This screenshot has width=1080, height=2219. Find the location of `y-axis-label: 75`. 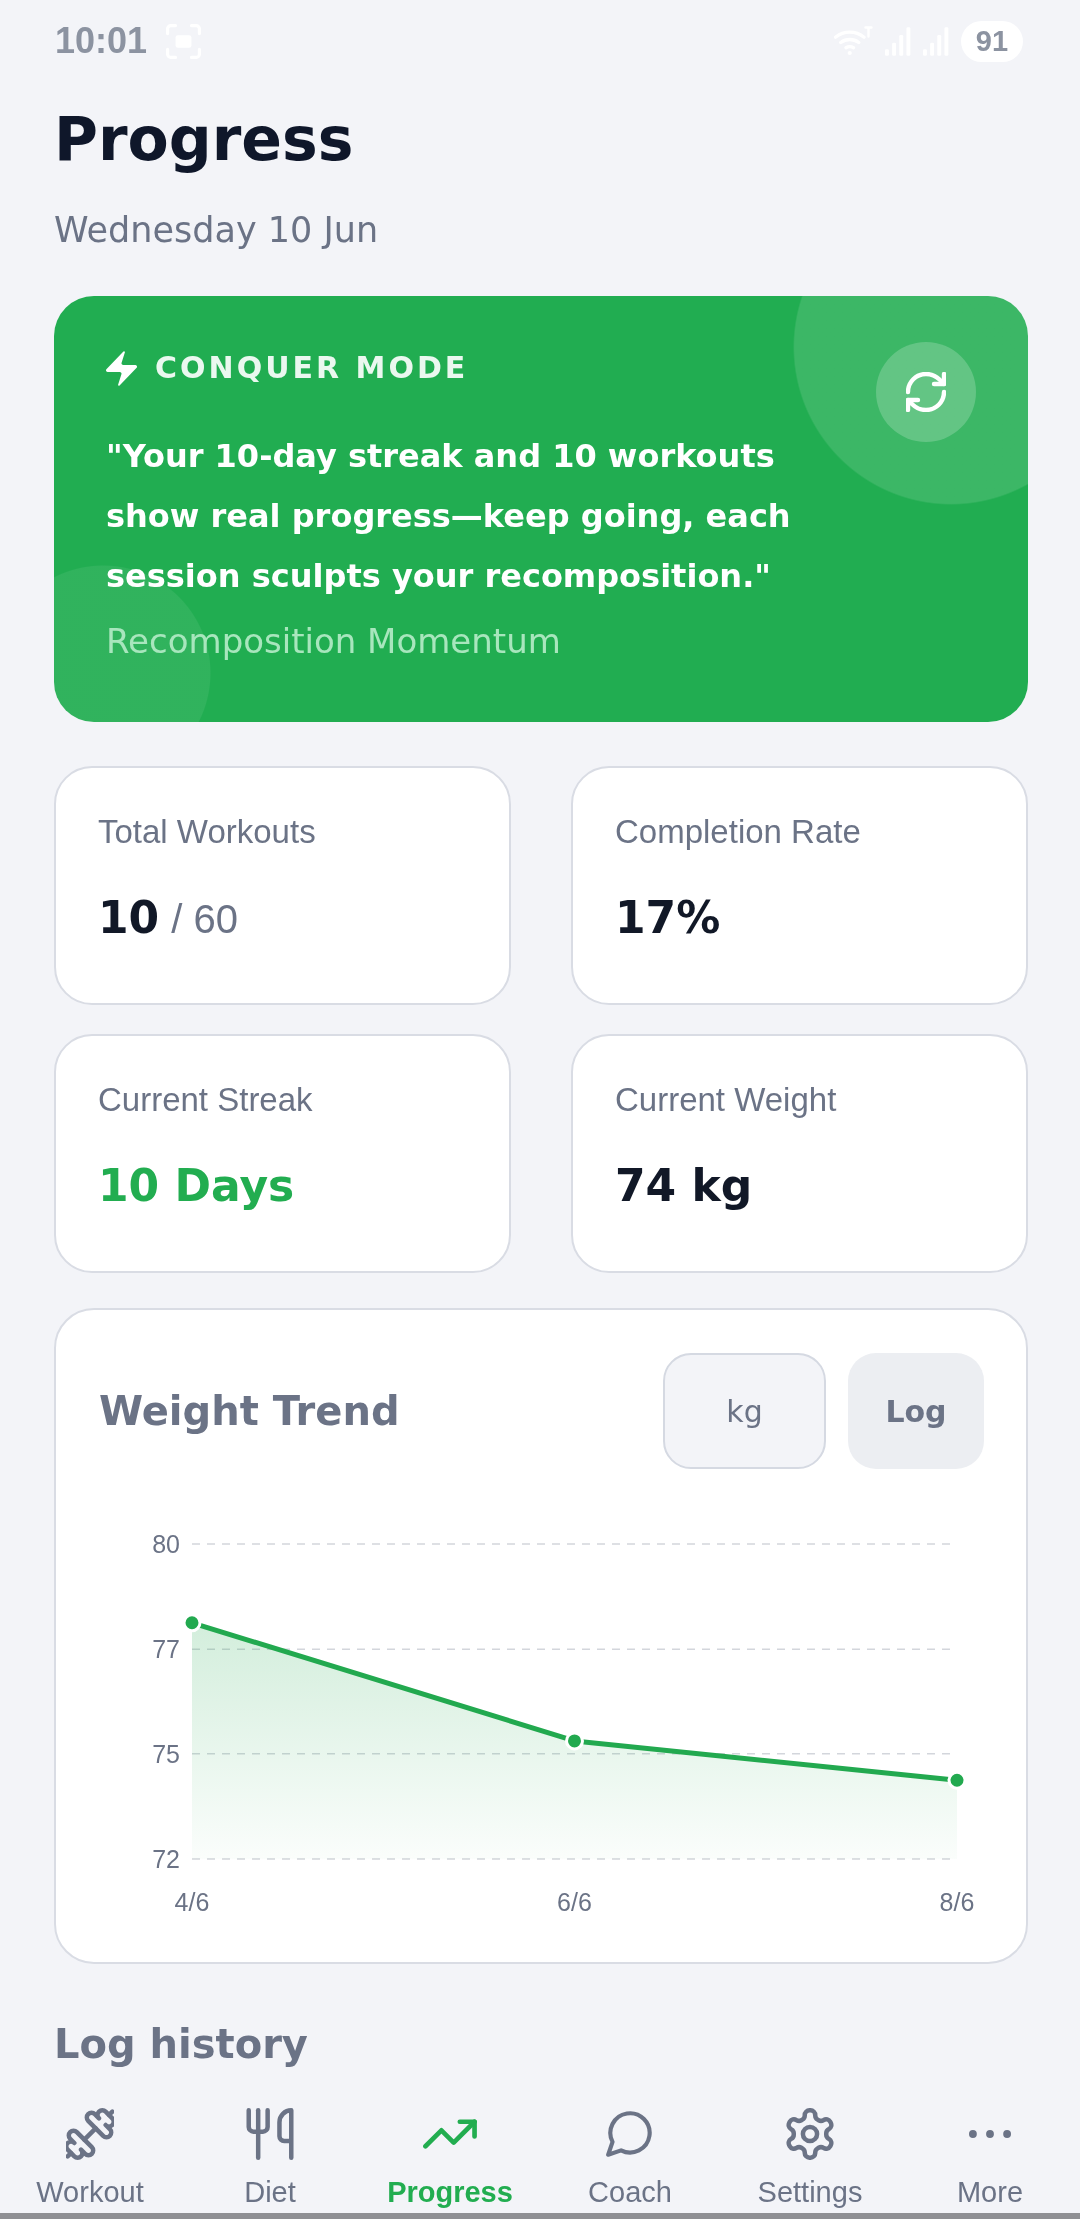

y-axis-label: 75 is located at coordinates (166, 1753).